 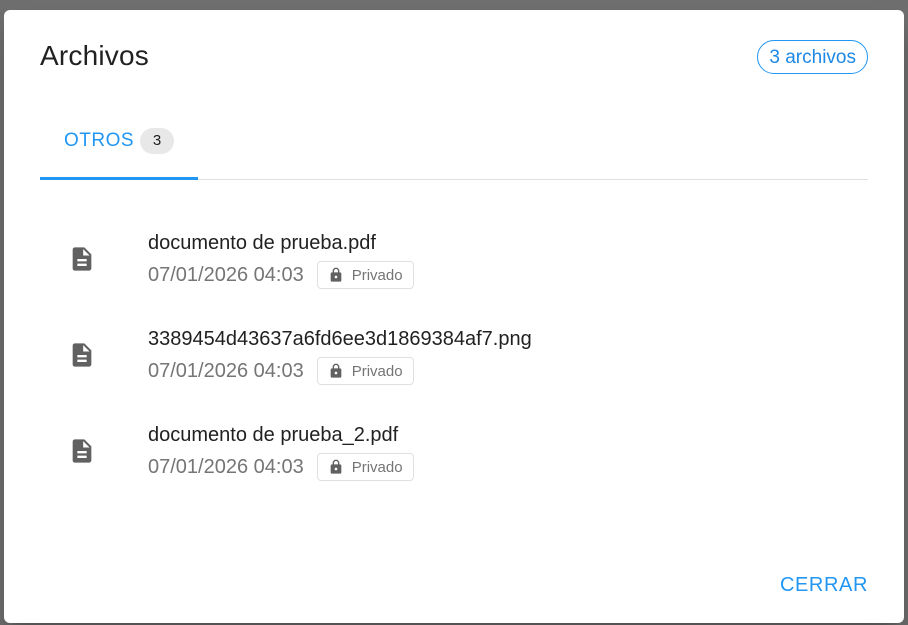 What do you see at coordinates (94, 55) in the screenshot?
I see `dialog-title: Archivos` at bounding box center [94, 55].